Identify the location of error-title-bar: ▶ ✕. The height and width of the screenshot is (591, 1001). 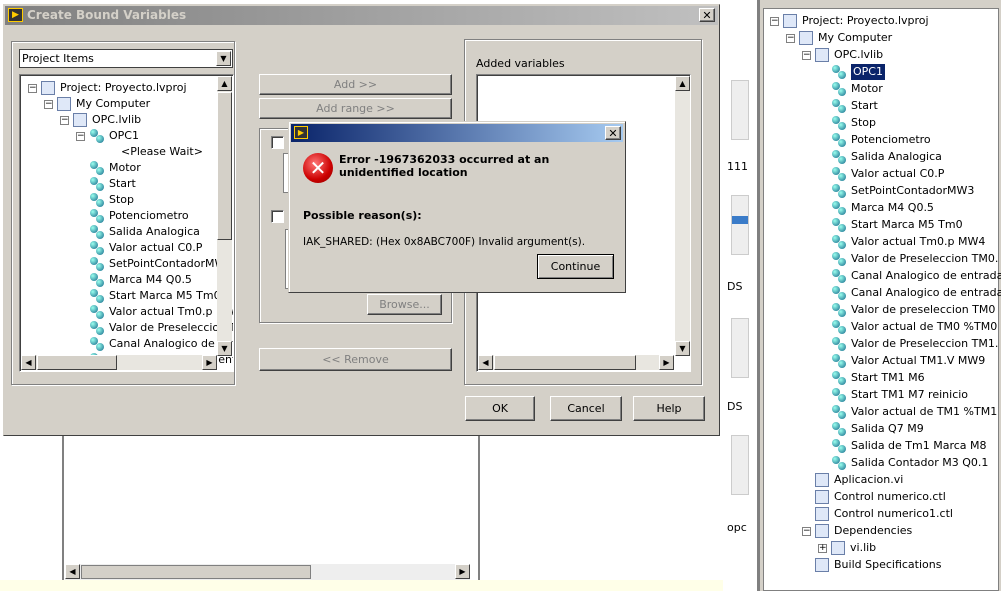
(457, 133).